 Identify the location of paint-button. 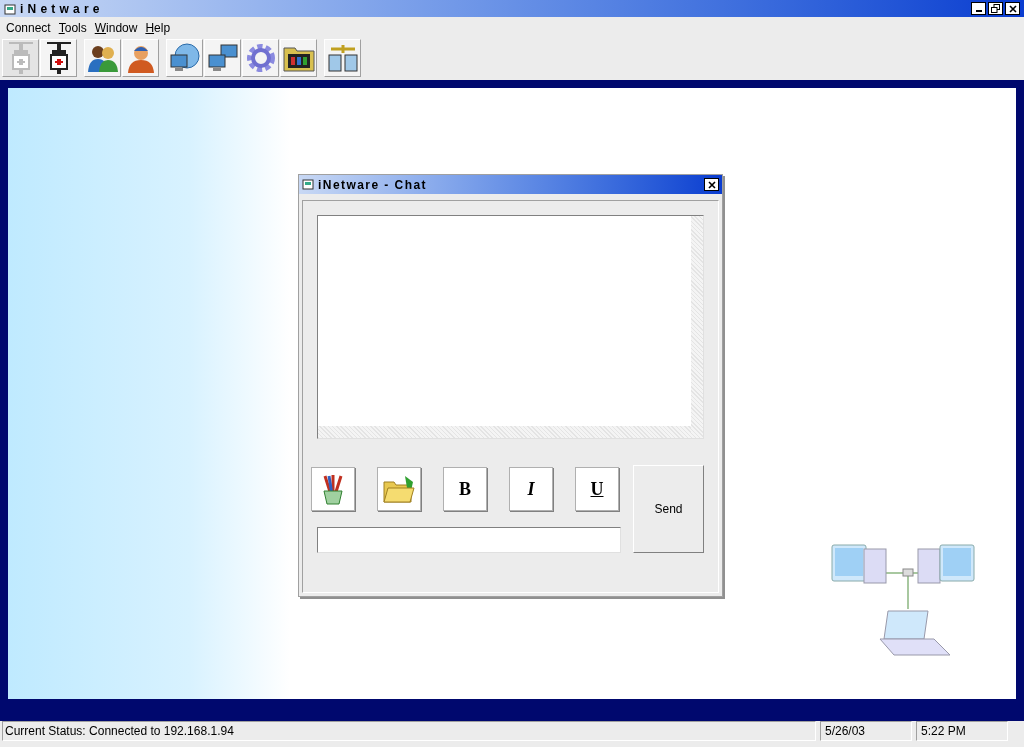
(333, 489).